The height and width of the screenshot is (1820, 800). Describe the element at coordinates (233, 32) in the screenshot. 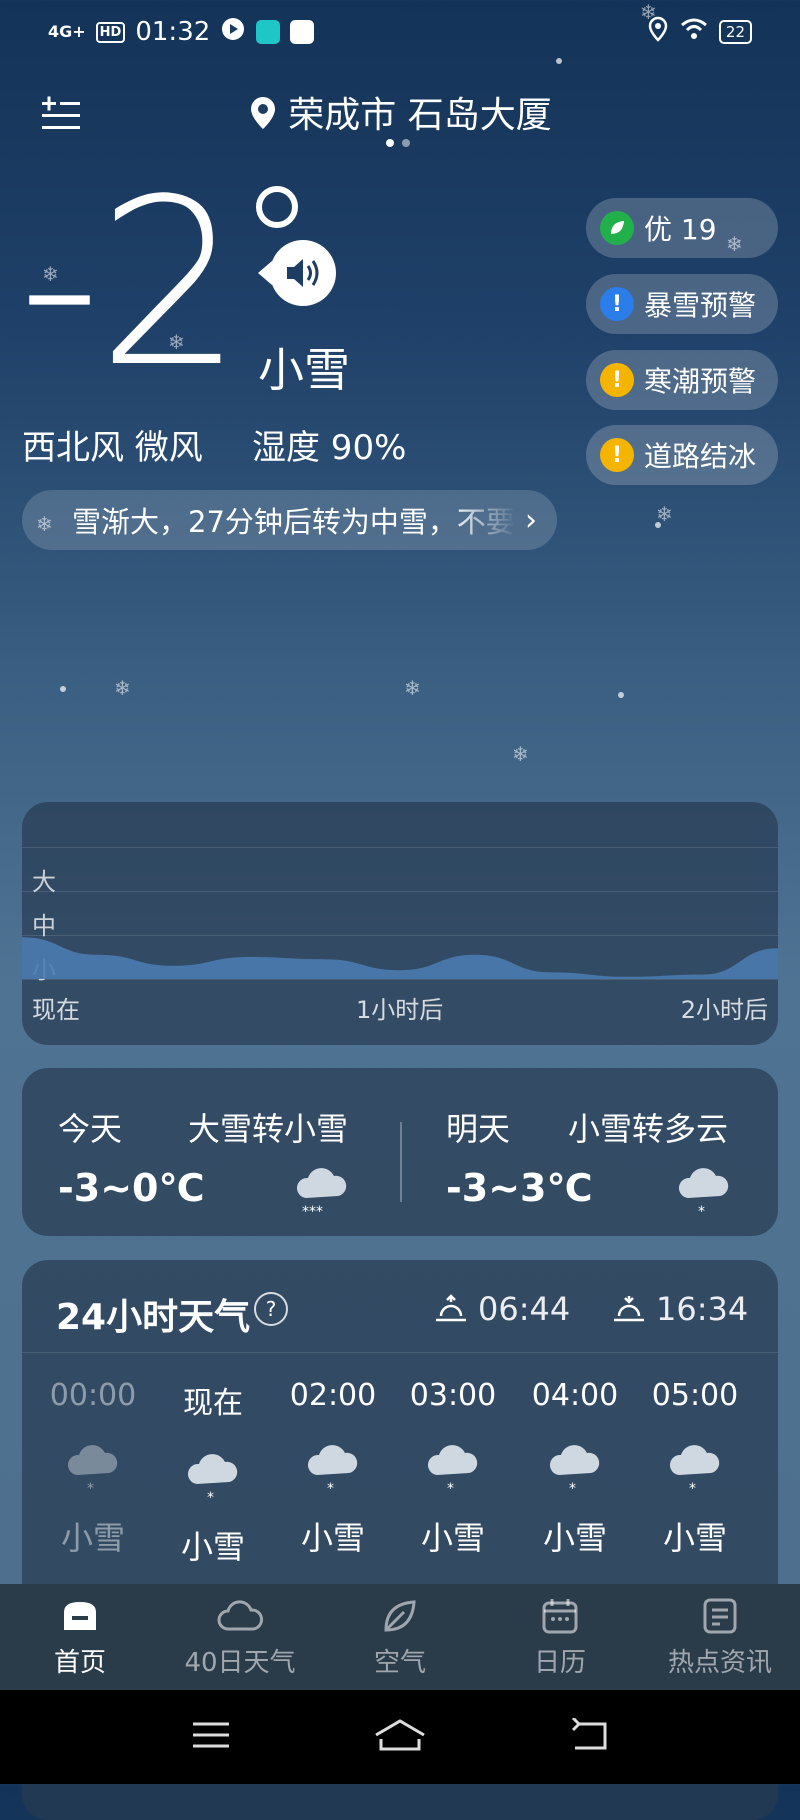

I see `play-icon` at that location.